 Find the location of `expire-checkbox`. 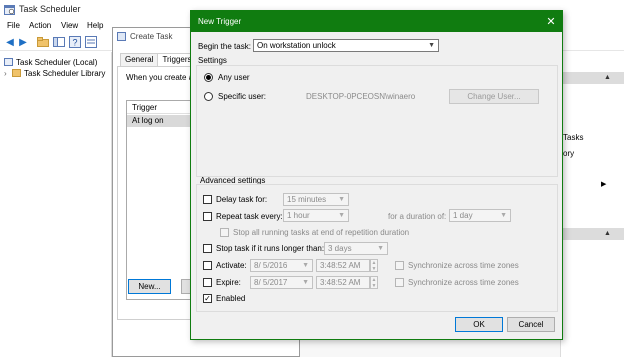

expire-checkbox is located at coordinates (207, 282).